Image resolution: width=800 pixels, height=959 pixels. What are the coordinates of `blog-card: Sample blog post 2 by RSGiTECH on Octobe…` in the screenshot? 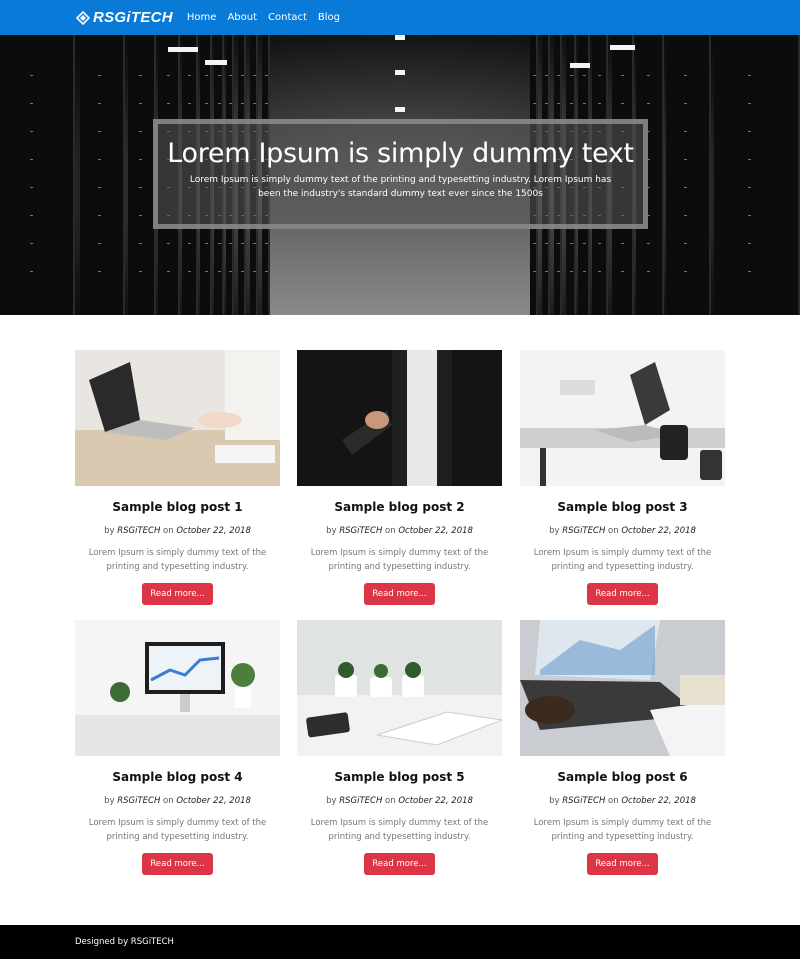 It's located at (399, 477).